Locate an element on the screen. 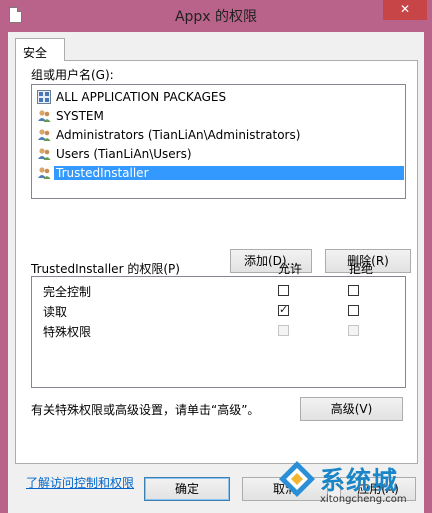 This screenshot has height=513, width=432. permission-row: 完全控制 is located at coordinates (223, 292).